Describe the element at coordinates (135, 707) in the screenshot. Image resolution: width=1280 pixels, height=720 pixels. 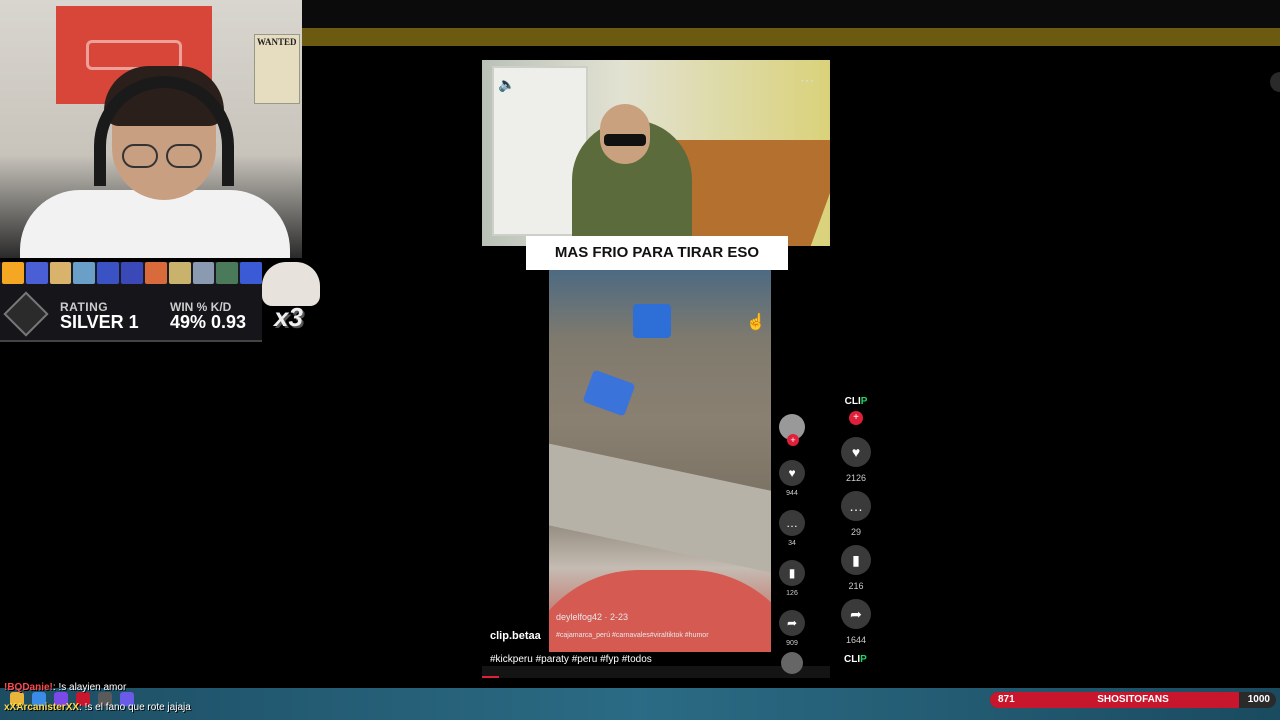
I see `chat-text: : !s el fano que rote jajaja` at that location.